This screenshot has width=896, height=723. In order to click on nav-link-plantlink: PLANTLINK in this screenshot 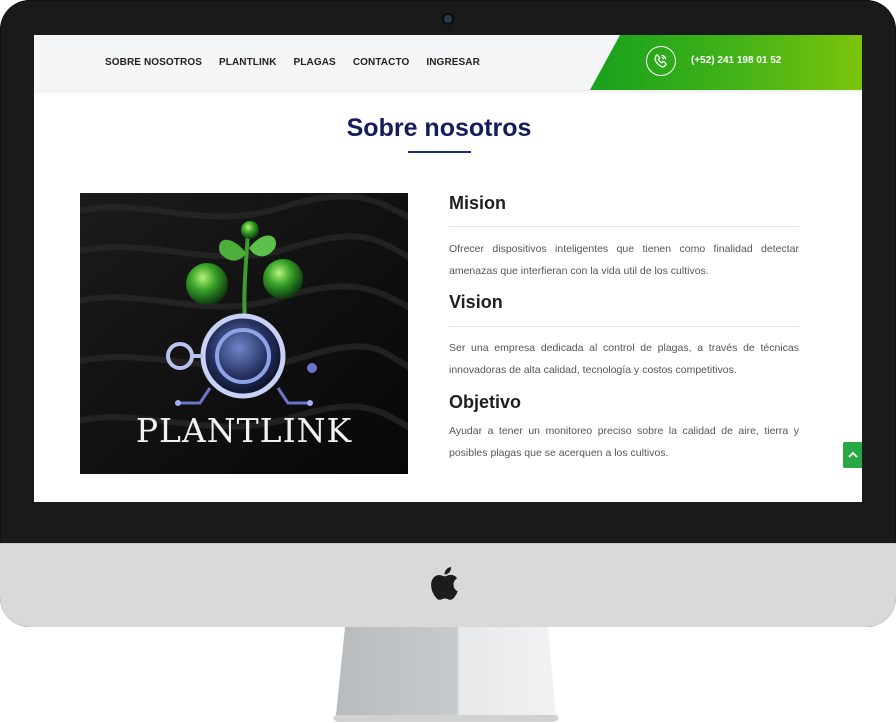, I will do `click(248, 62)`.